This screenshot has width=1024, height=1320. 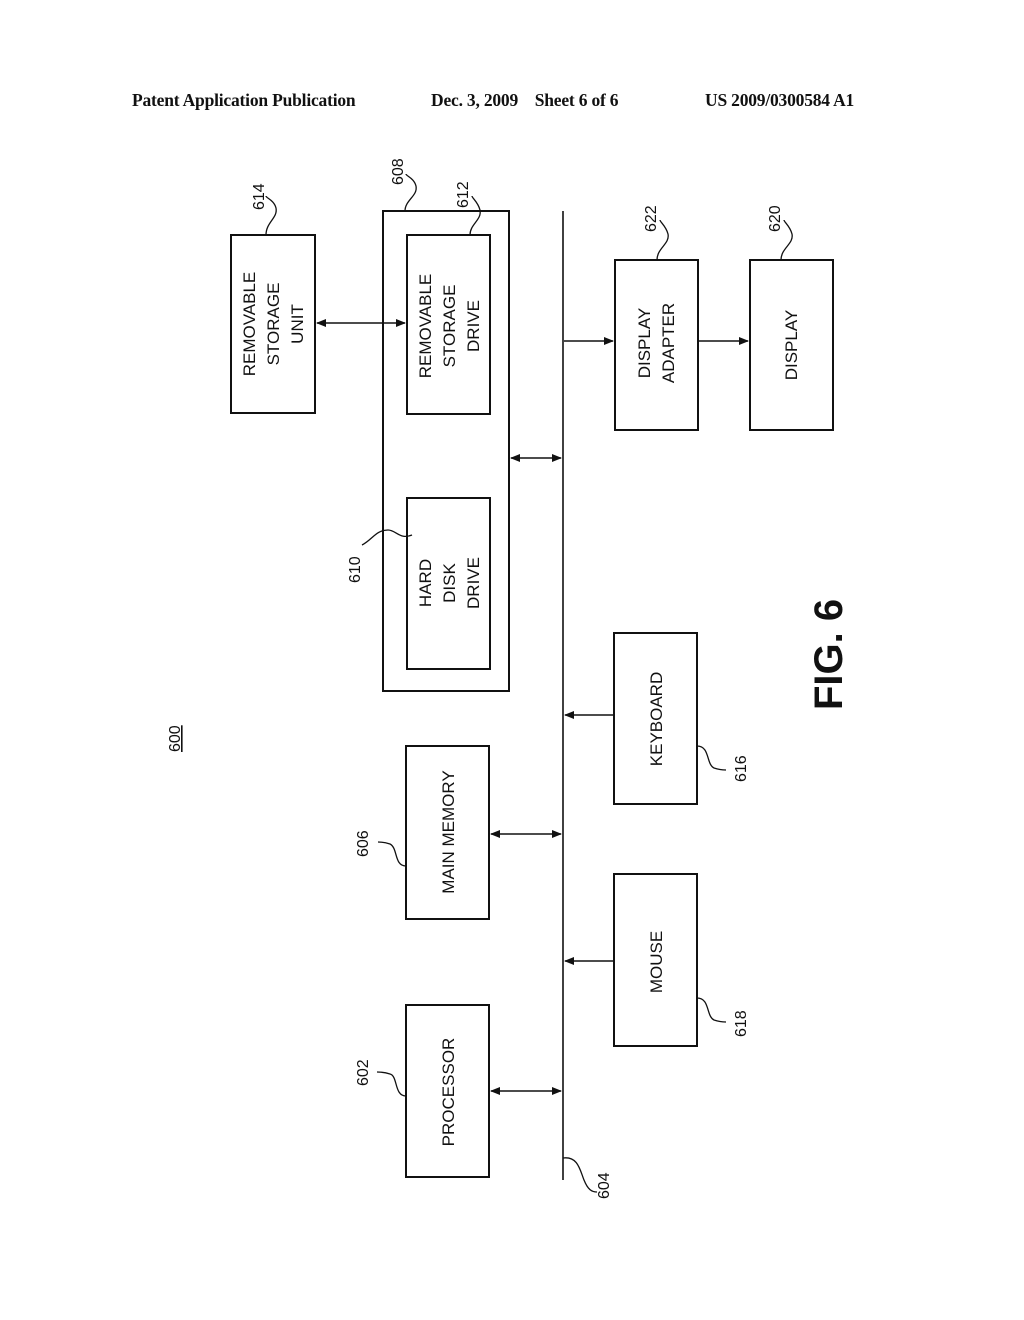 What do you see at coordinates (449, 583) in the screenshot?
I see `hard-disk-drive-line-2: DISK` at bounding box center [449, 583].